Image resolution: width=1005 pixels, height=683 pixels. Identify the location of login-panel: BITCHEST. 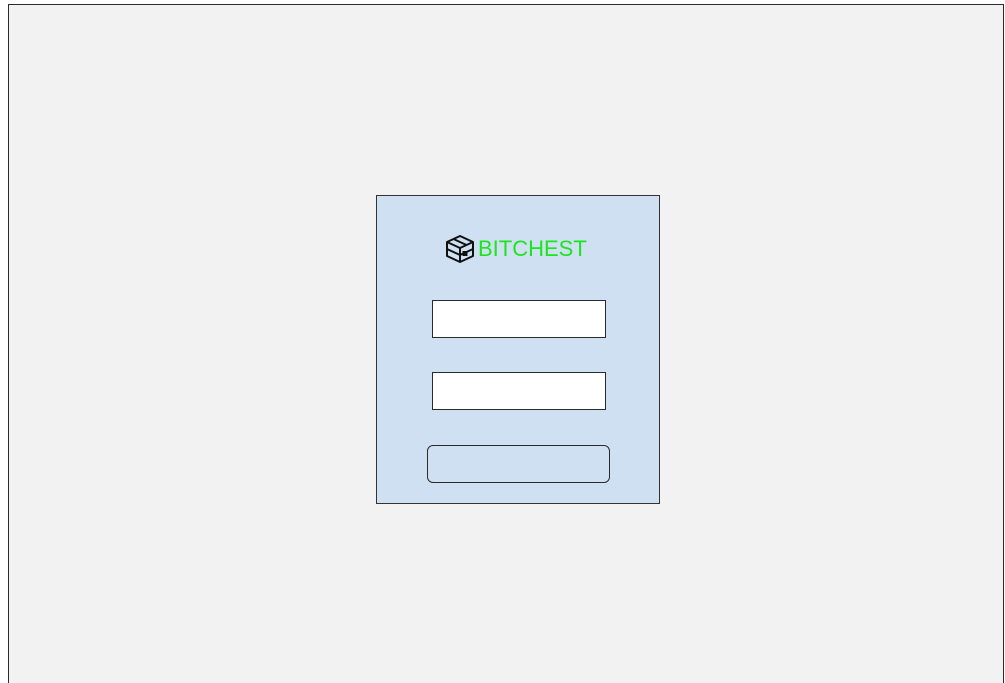
(518, 349).